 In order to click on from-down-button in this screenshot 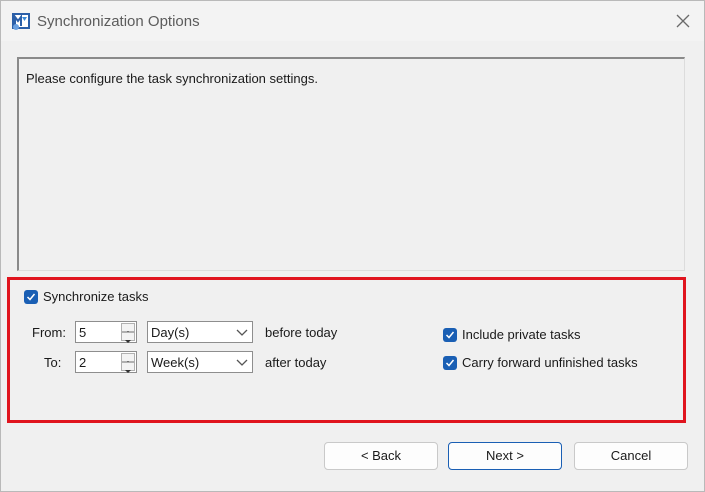, I will do `click(128, 337)`.